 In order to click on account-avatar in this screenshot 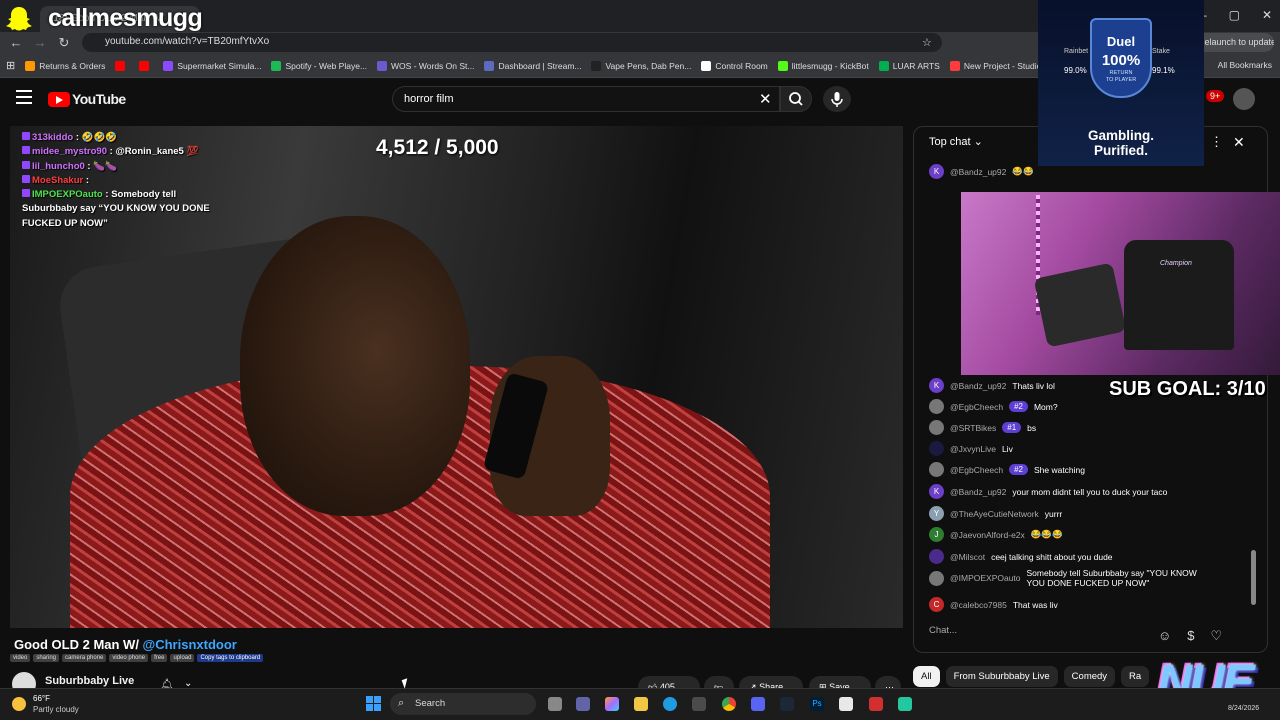, I will do `click(1244, 99)`.